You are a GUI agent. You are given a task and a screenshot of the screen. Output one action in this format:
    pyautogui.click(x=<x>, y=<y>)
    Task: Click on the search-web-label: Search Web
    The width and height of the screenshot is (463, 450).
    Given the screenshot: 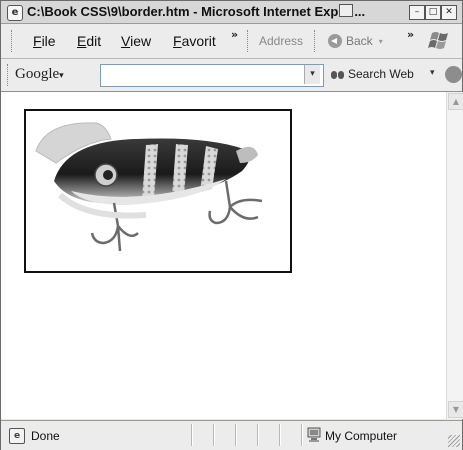 What is the action you would take?
    pyautogui.click(x=381, y=74)
    